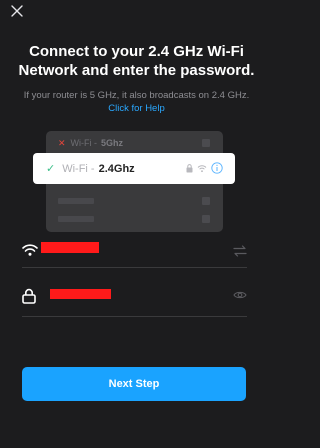 The width and height of the screenshot is (320, 448). What do you see at coordinates (62, 142) in the screenshot?
I see `cross-icon: ✕` at bounding box center [62, 142].